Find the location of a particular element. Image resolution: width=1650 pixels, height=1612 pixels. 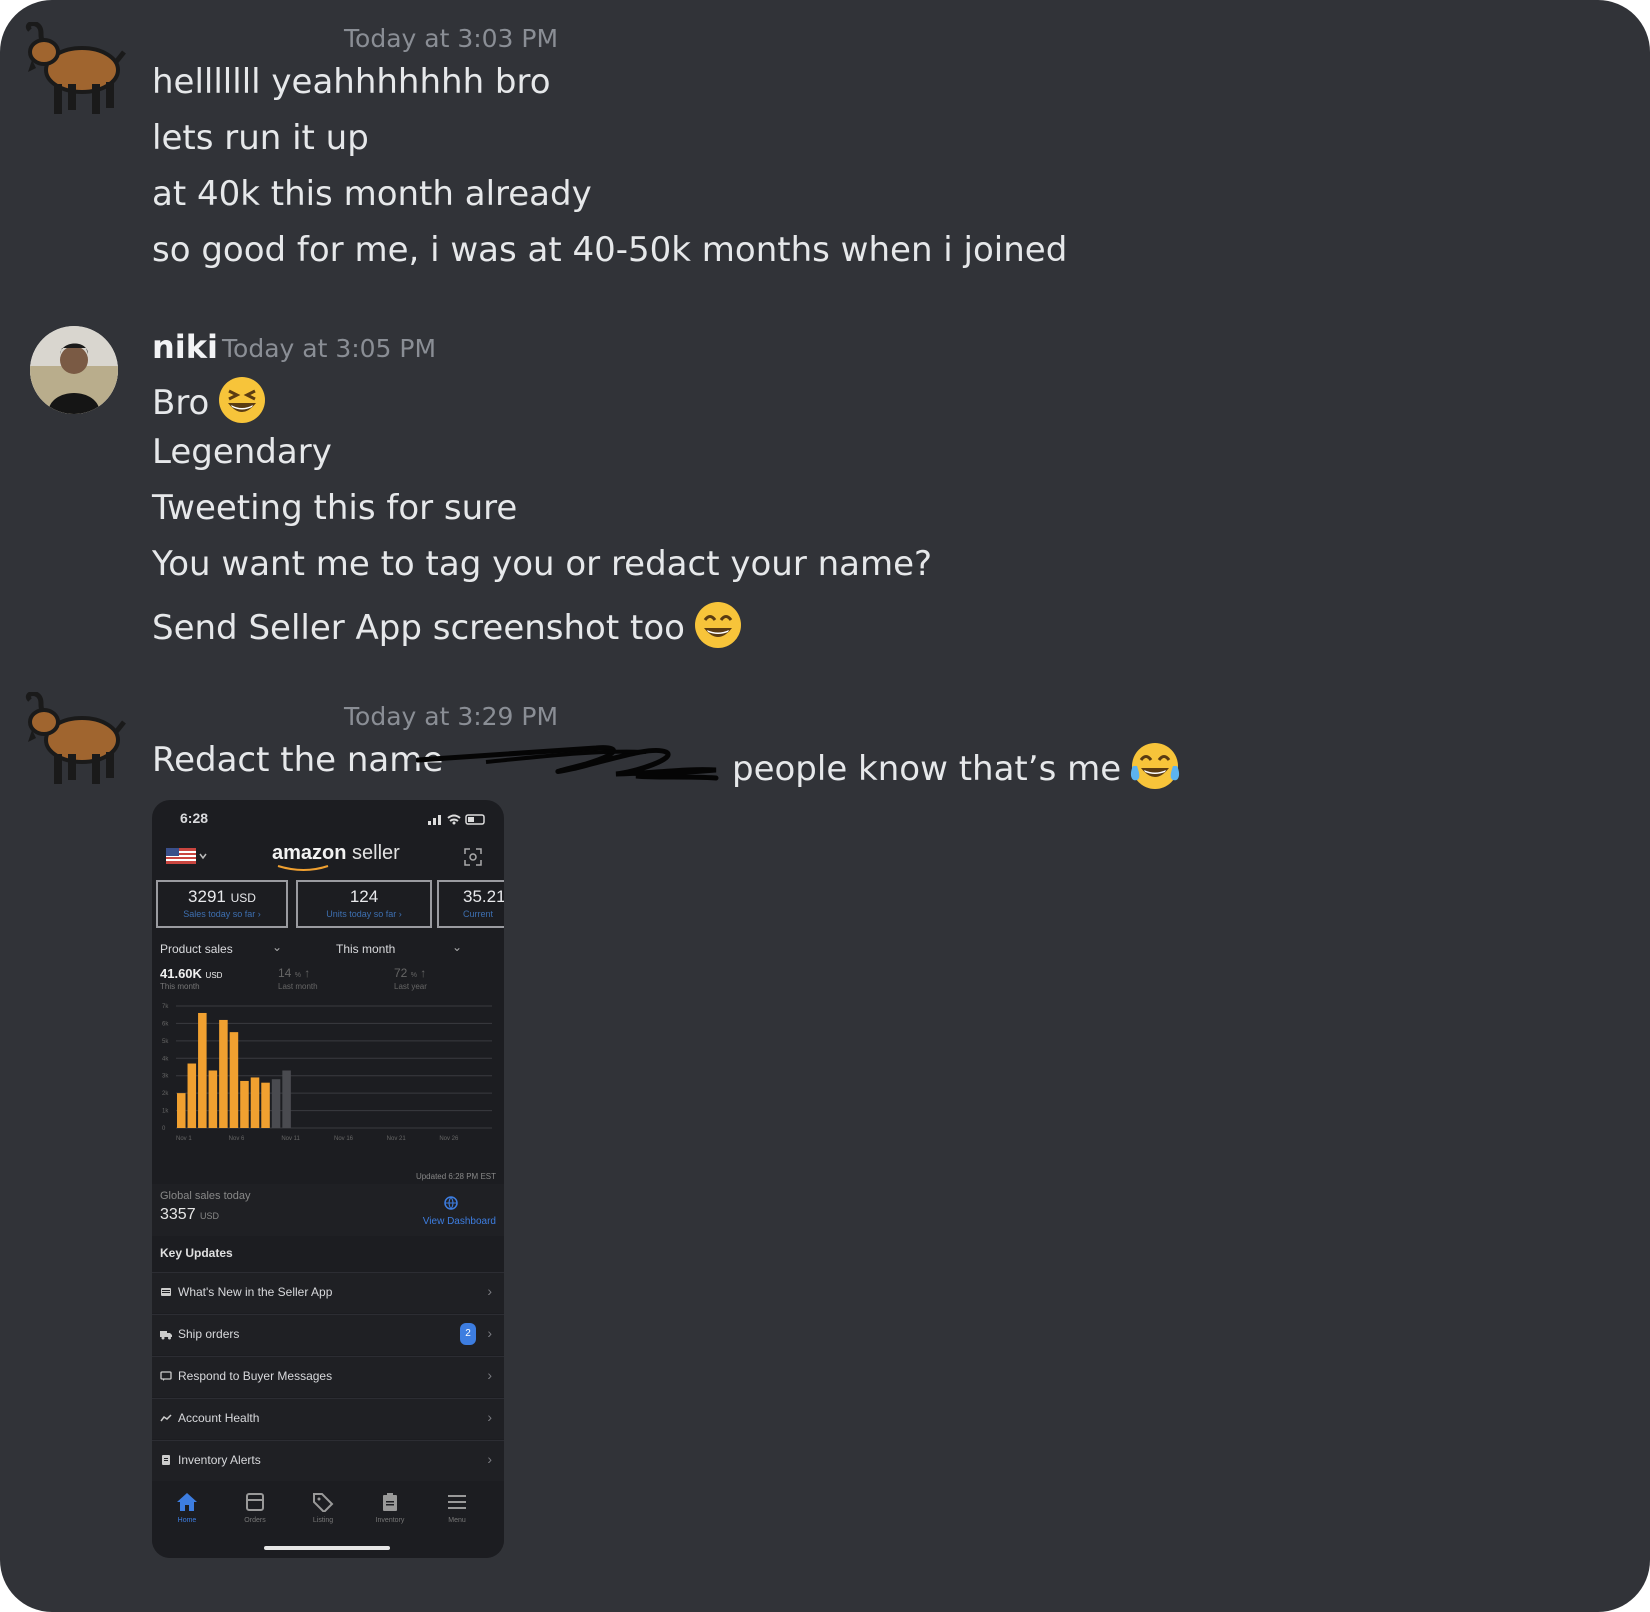

y-tick-label: 5k is located at coordinates (165, 1042).